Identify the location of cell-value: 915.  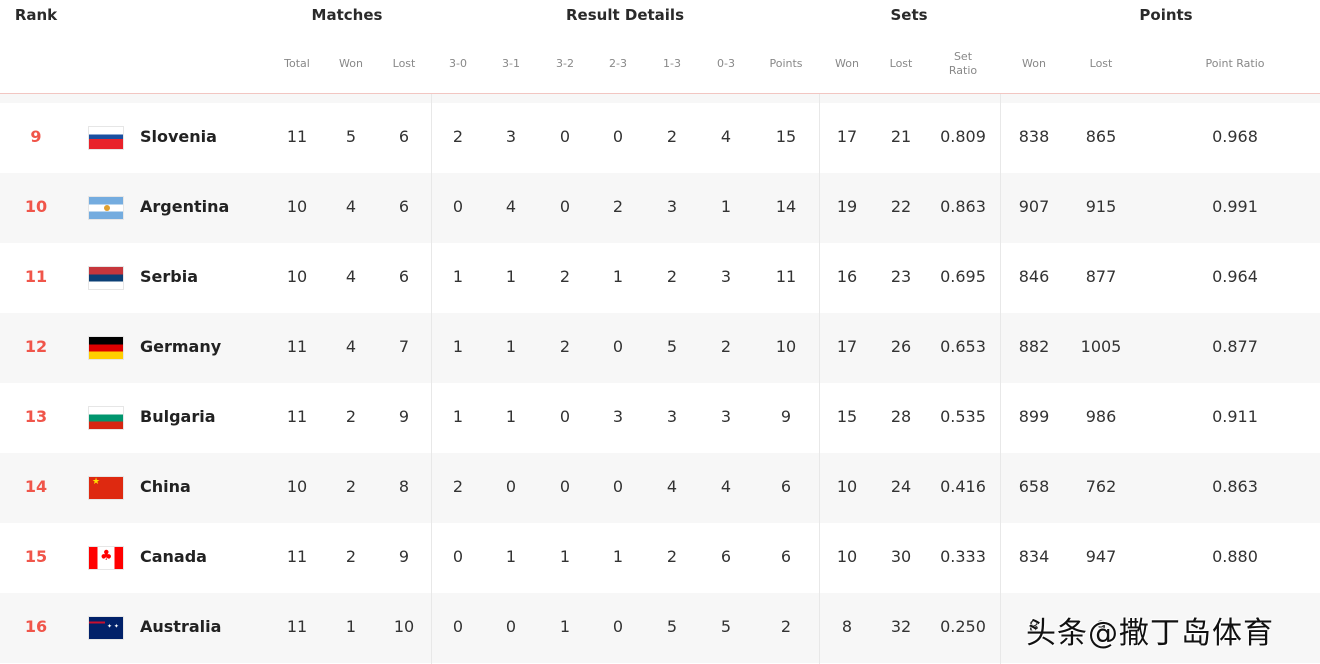
(1101, 206).